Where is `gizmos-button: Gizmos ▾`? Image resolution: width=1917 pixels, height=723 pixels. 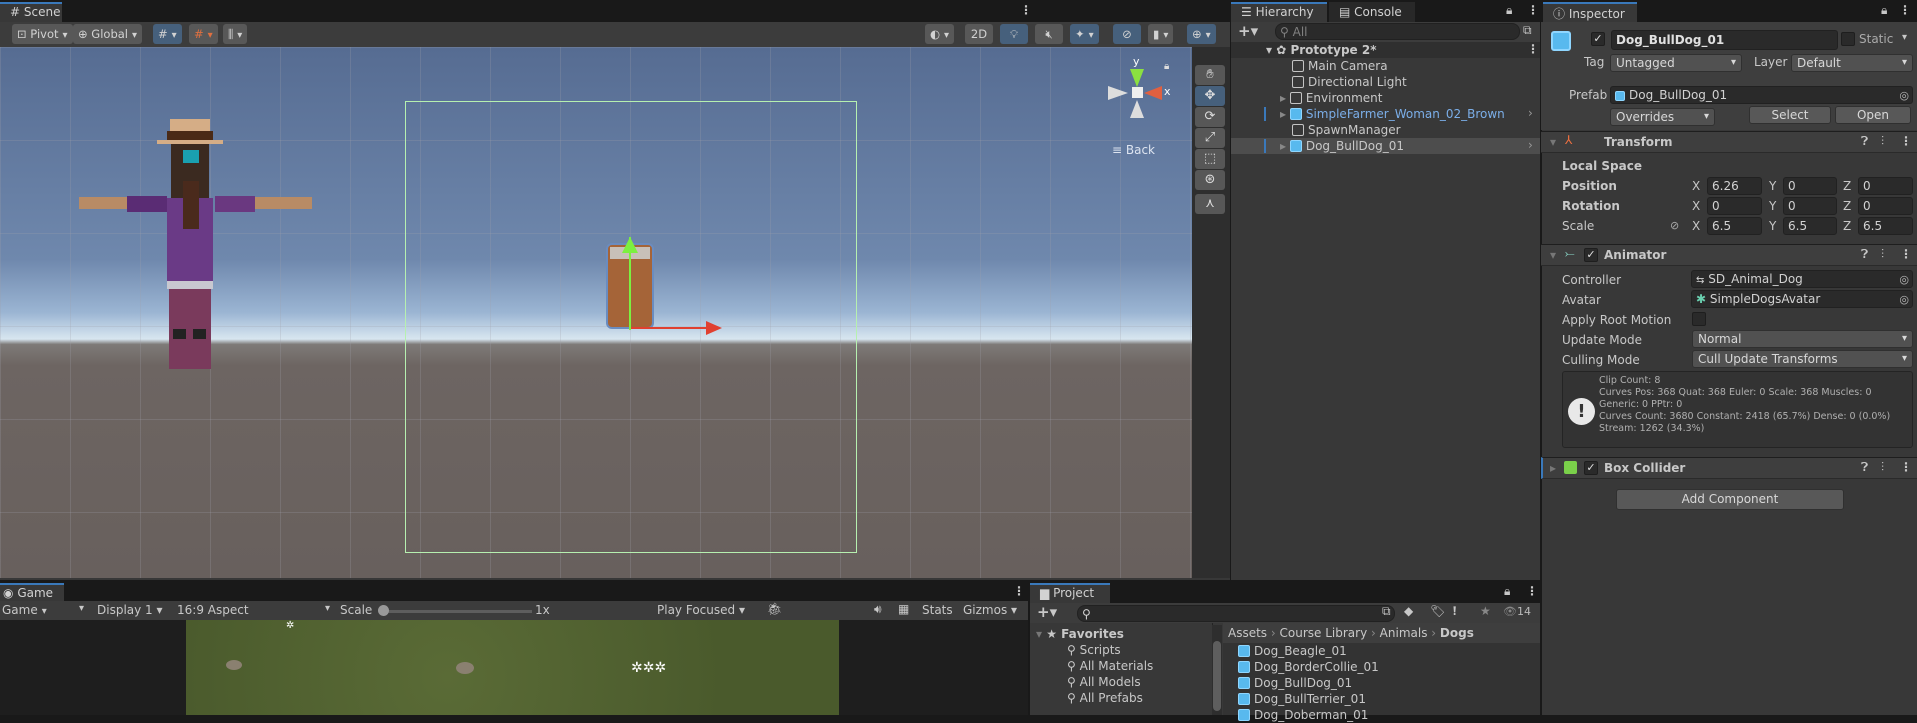 gizmos-button: Gizmos ▾ is located at coordinates (990, 610).